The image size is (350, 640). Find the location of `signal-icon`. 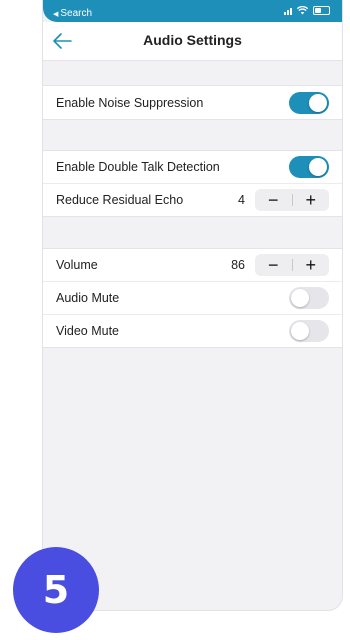

signal-icon is located at coordinates (288, 11).